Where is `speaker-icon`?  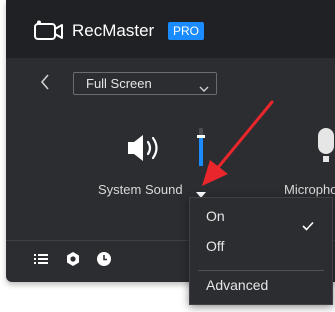
speaker-icon is located at coordinates (144, 150).